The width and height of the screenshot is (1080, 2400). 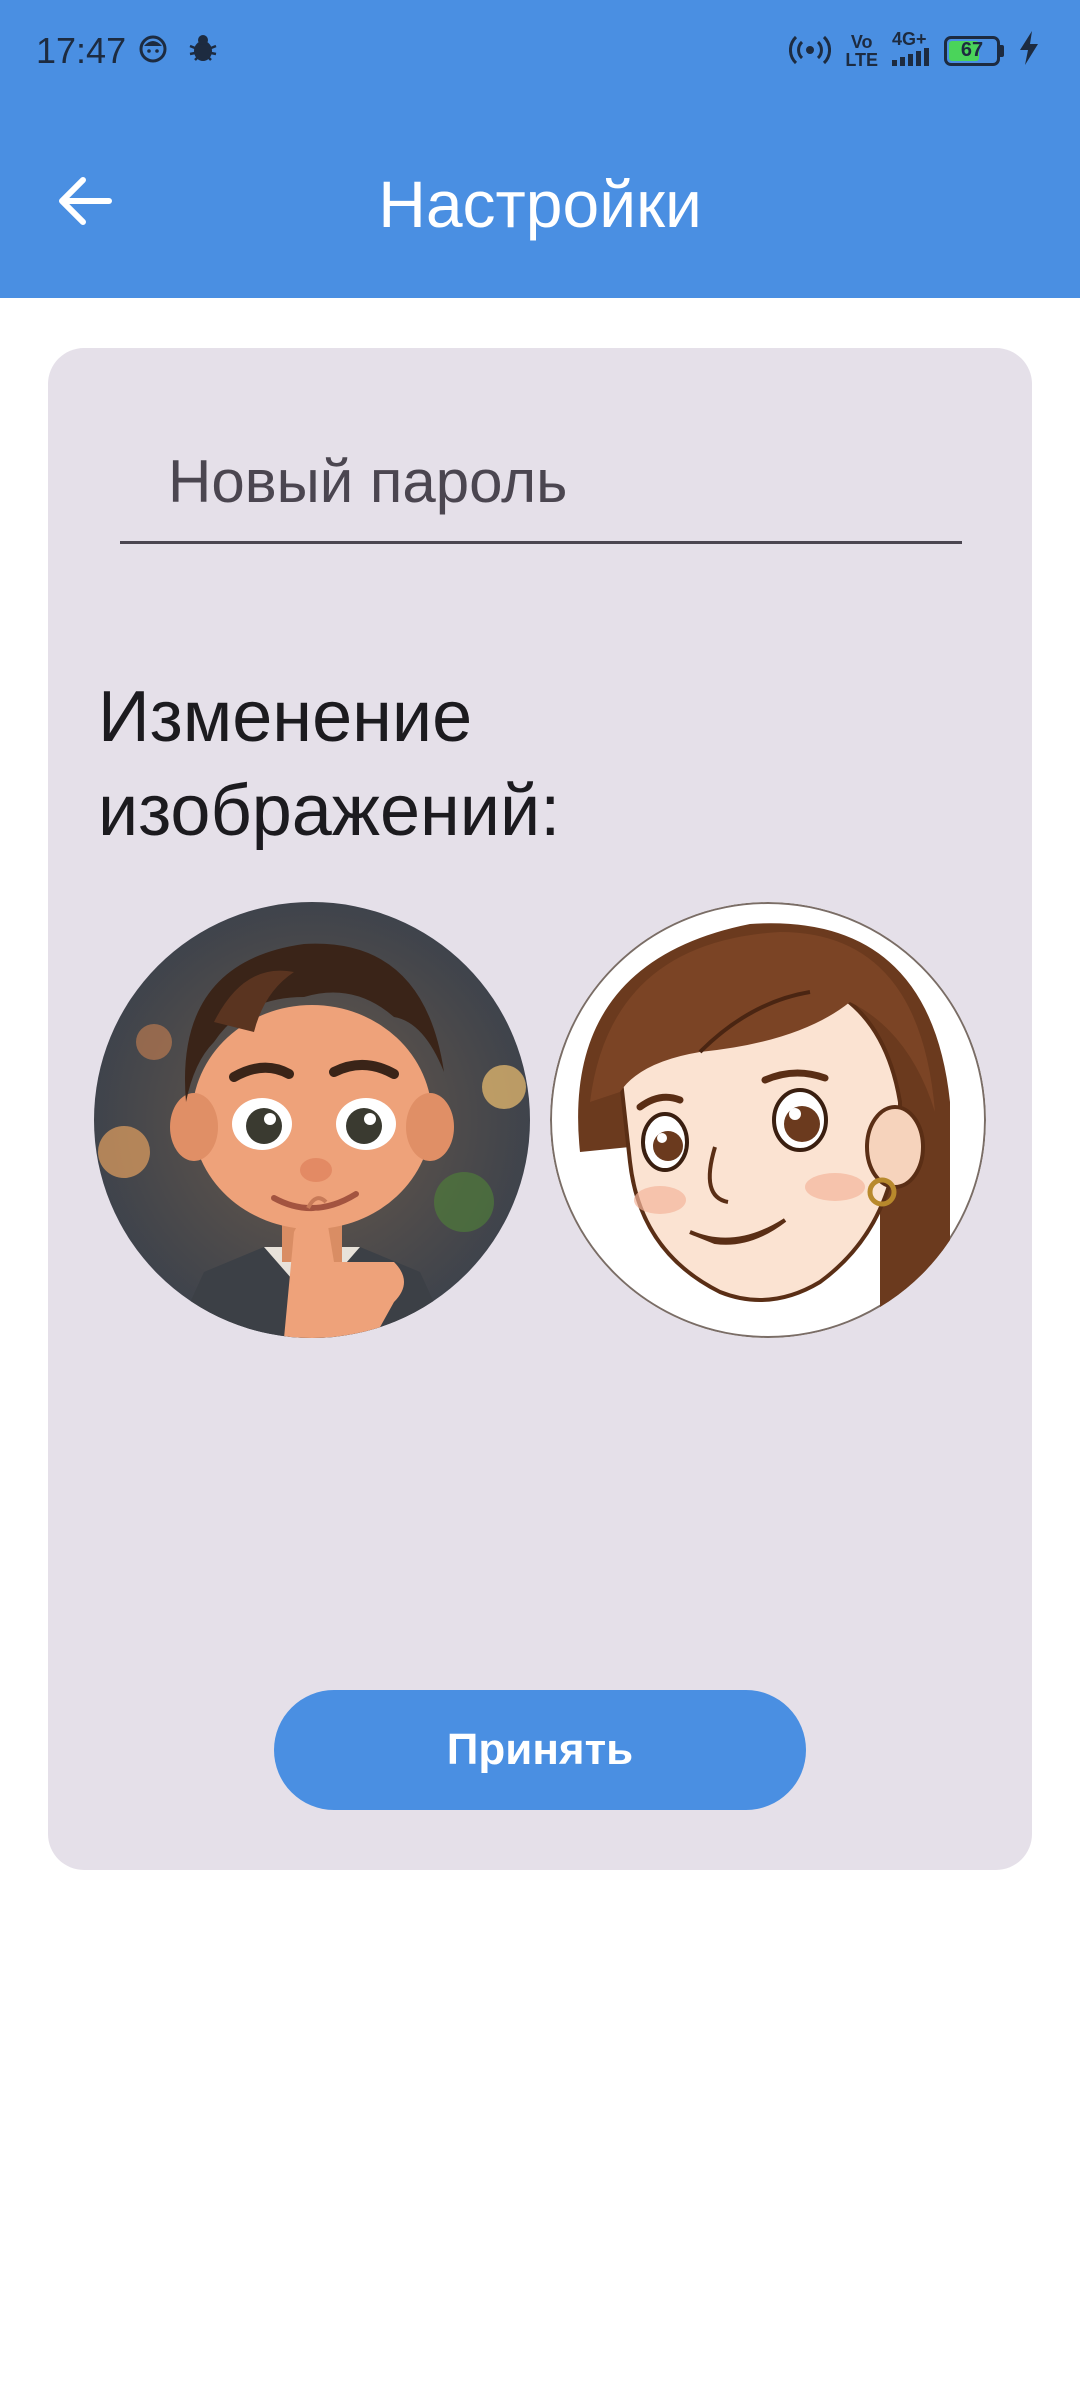 What do you see at coordinates (861, 50) in the screenshot?
I see `volte-indicator: Vo LTE` at bounding box center [861, 50].